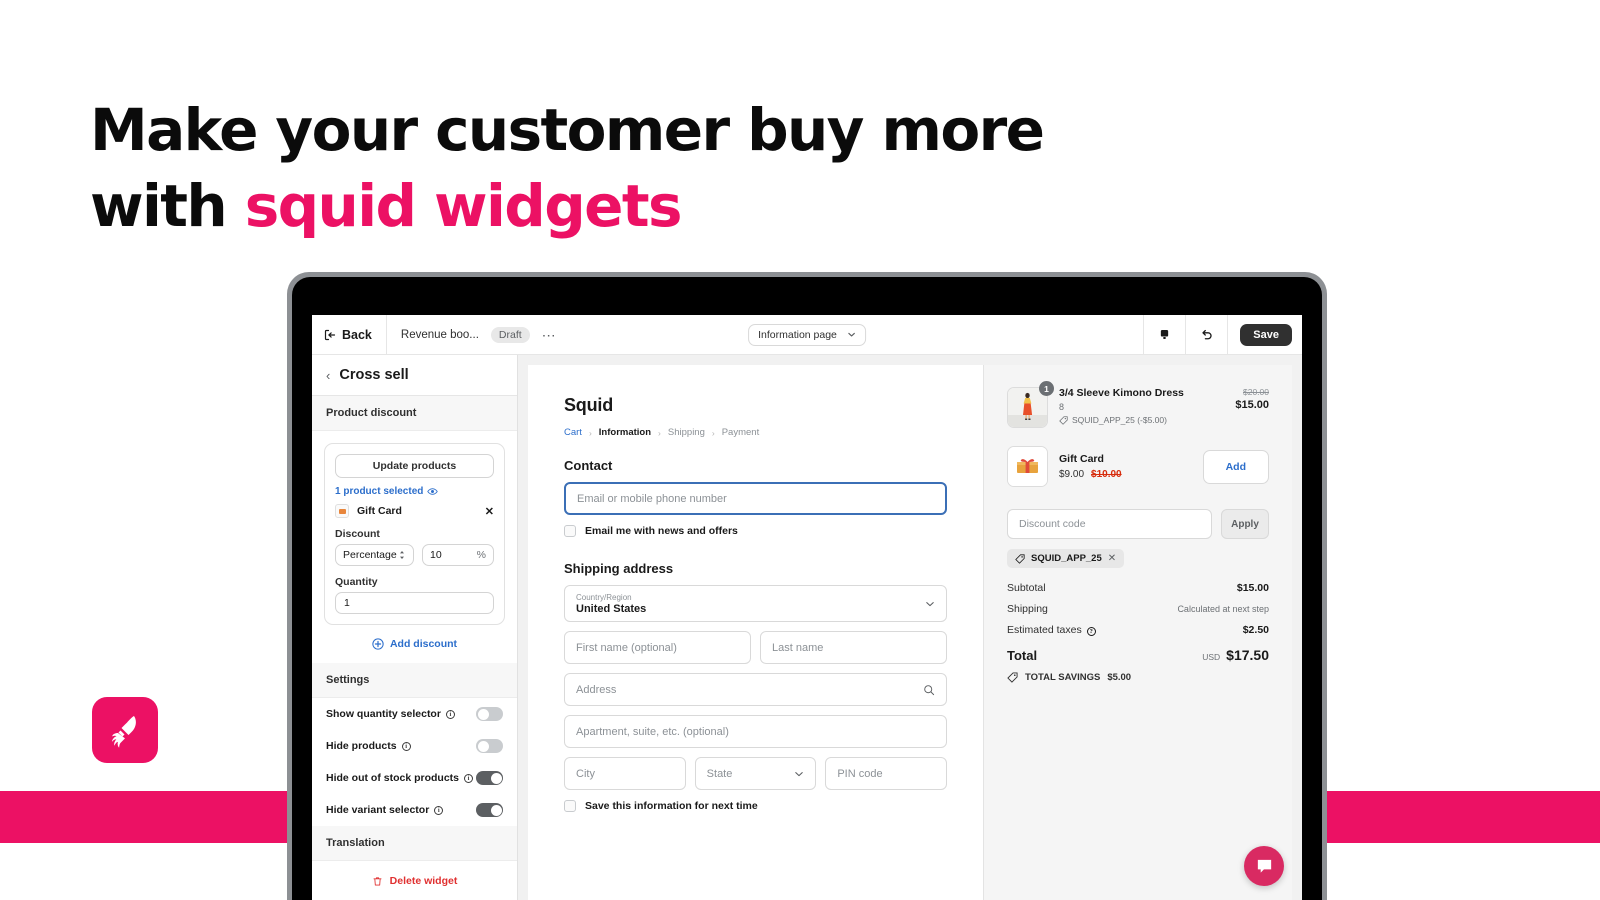 The image size is (1600, 900). I want to click on country-select: Country/Region United States, so click(755, 603).